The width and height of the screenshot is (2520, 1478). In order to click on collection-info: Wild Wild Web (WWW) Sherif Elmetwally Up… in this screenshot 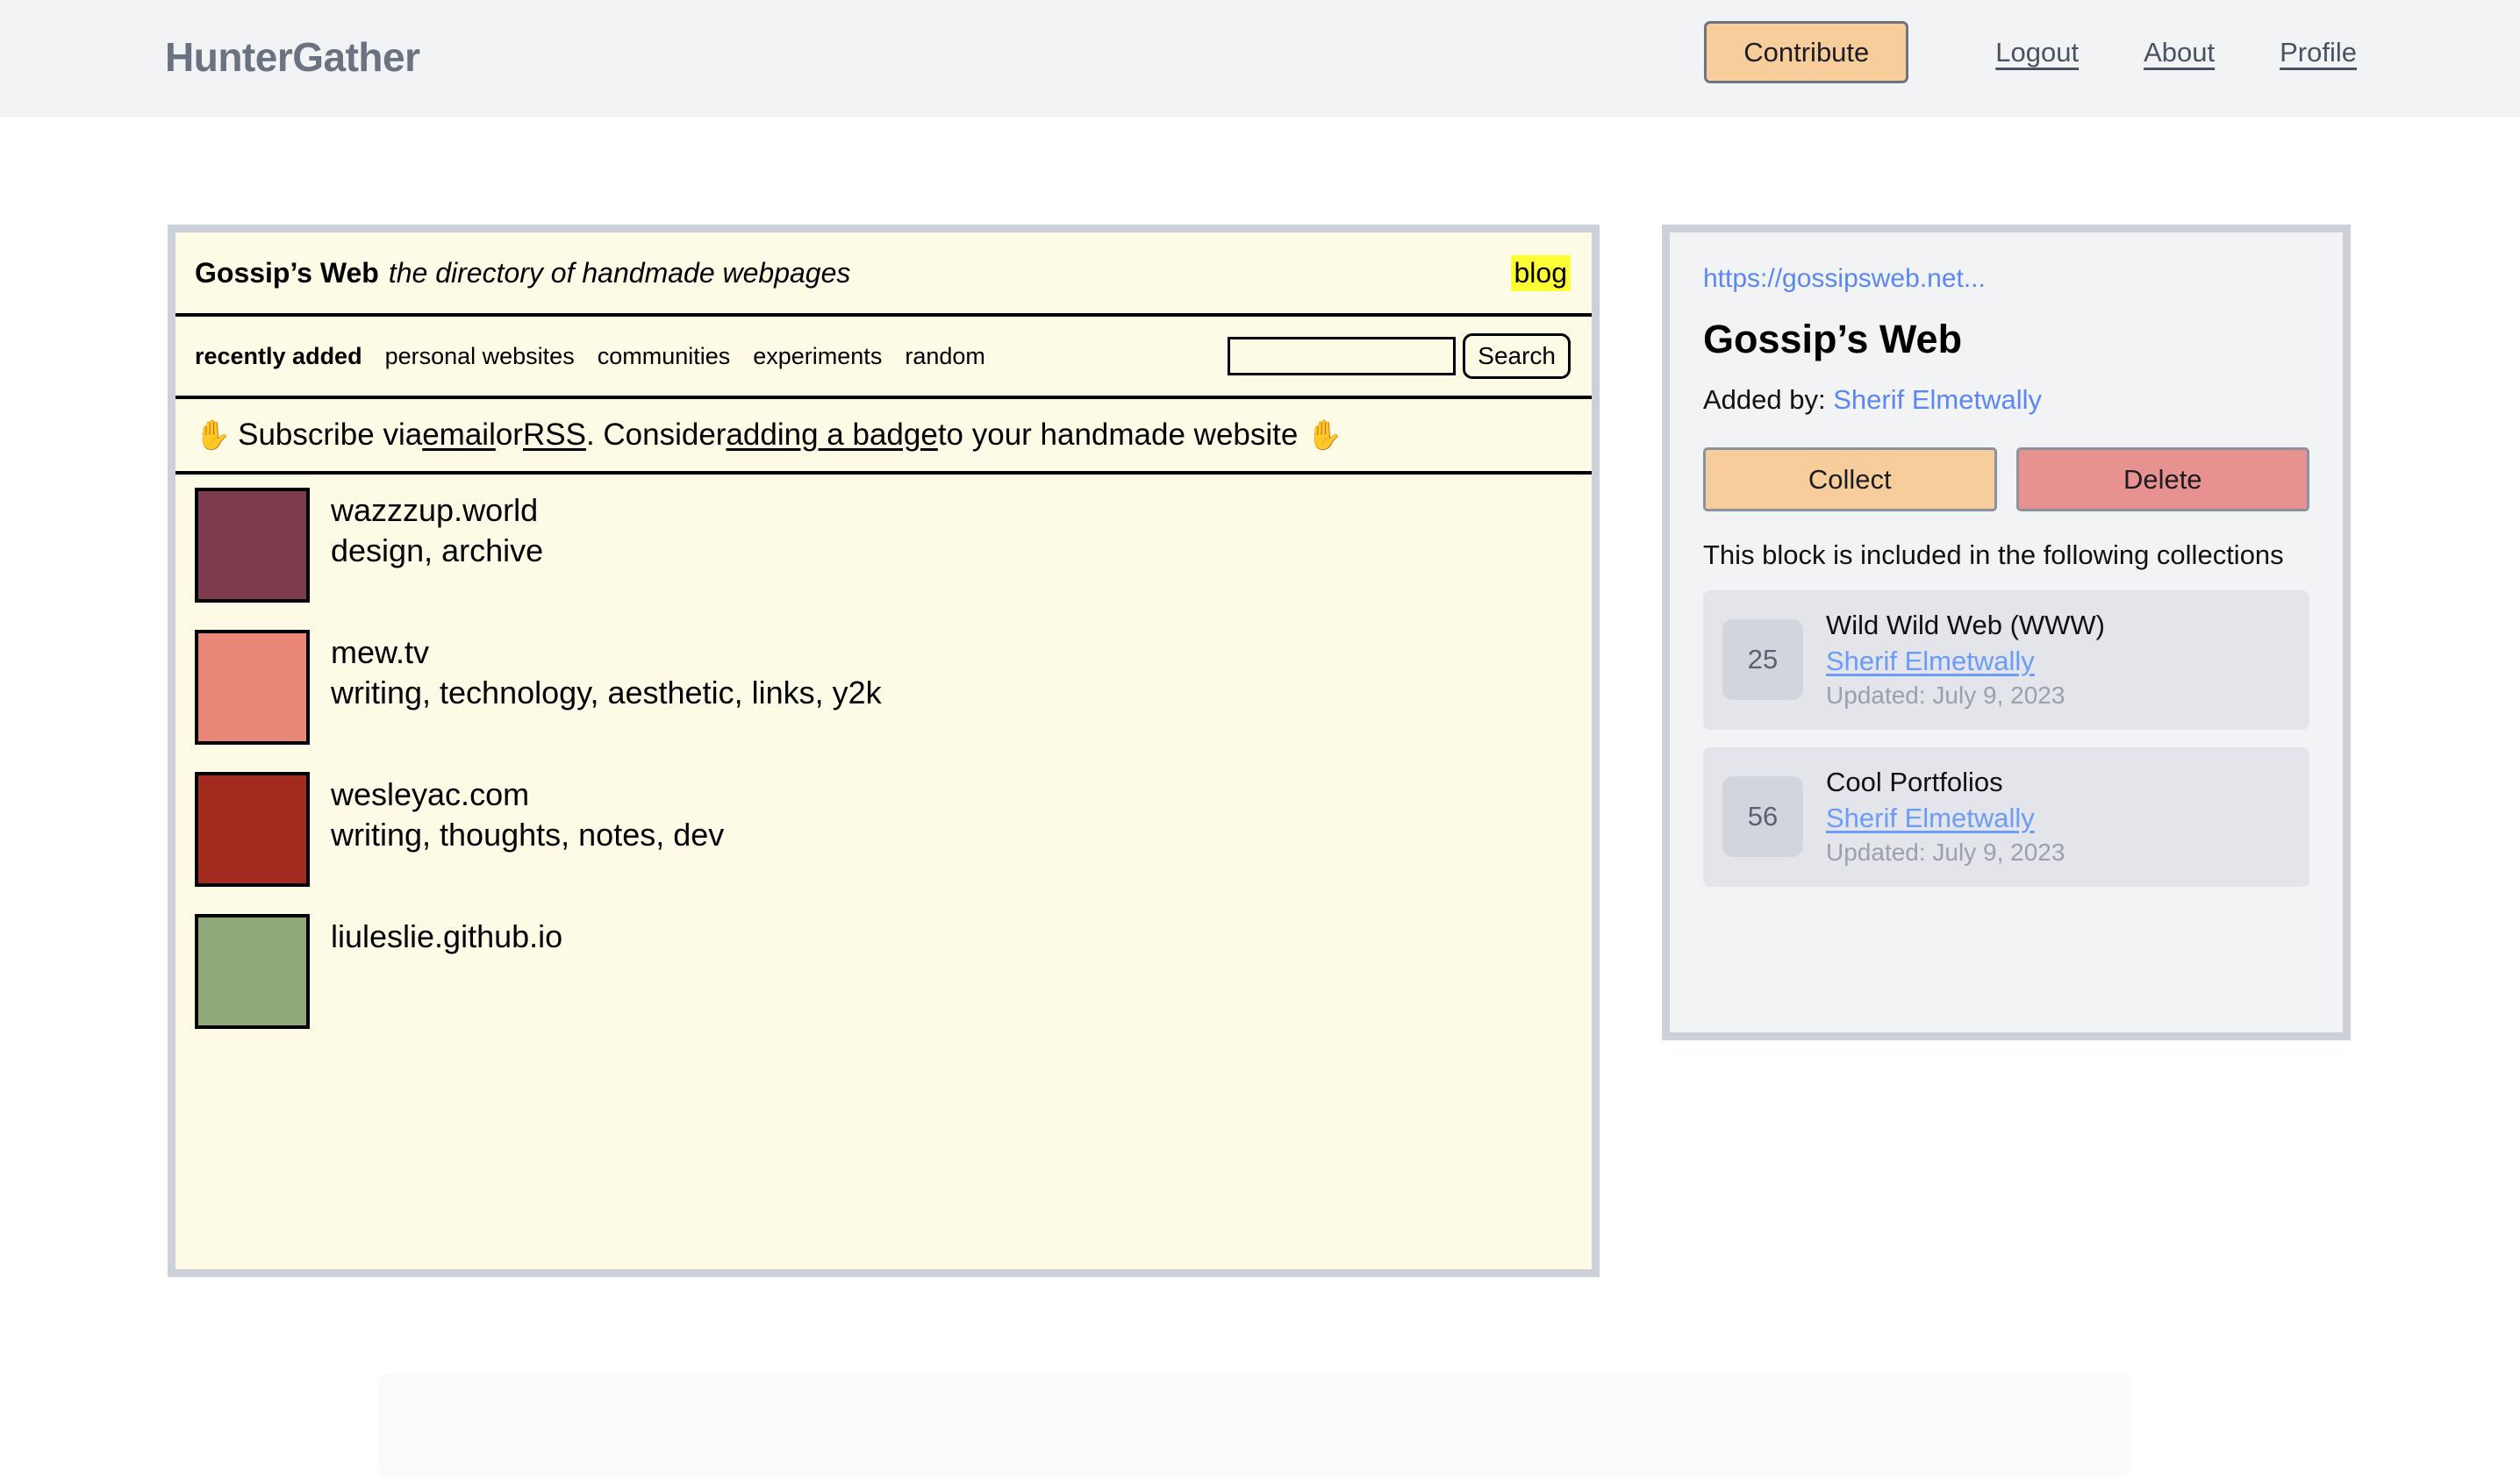, I will do `click(1965, 660)`.